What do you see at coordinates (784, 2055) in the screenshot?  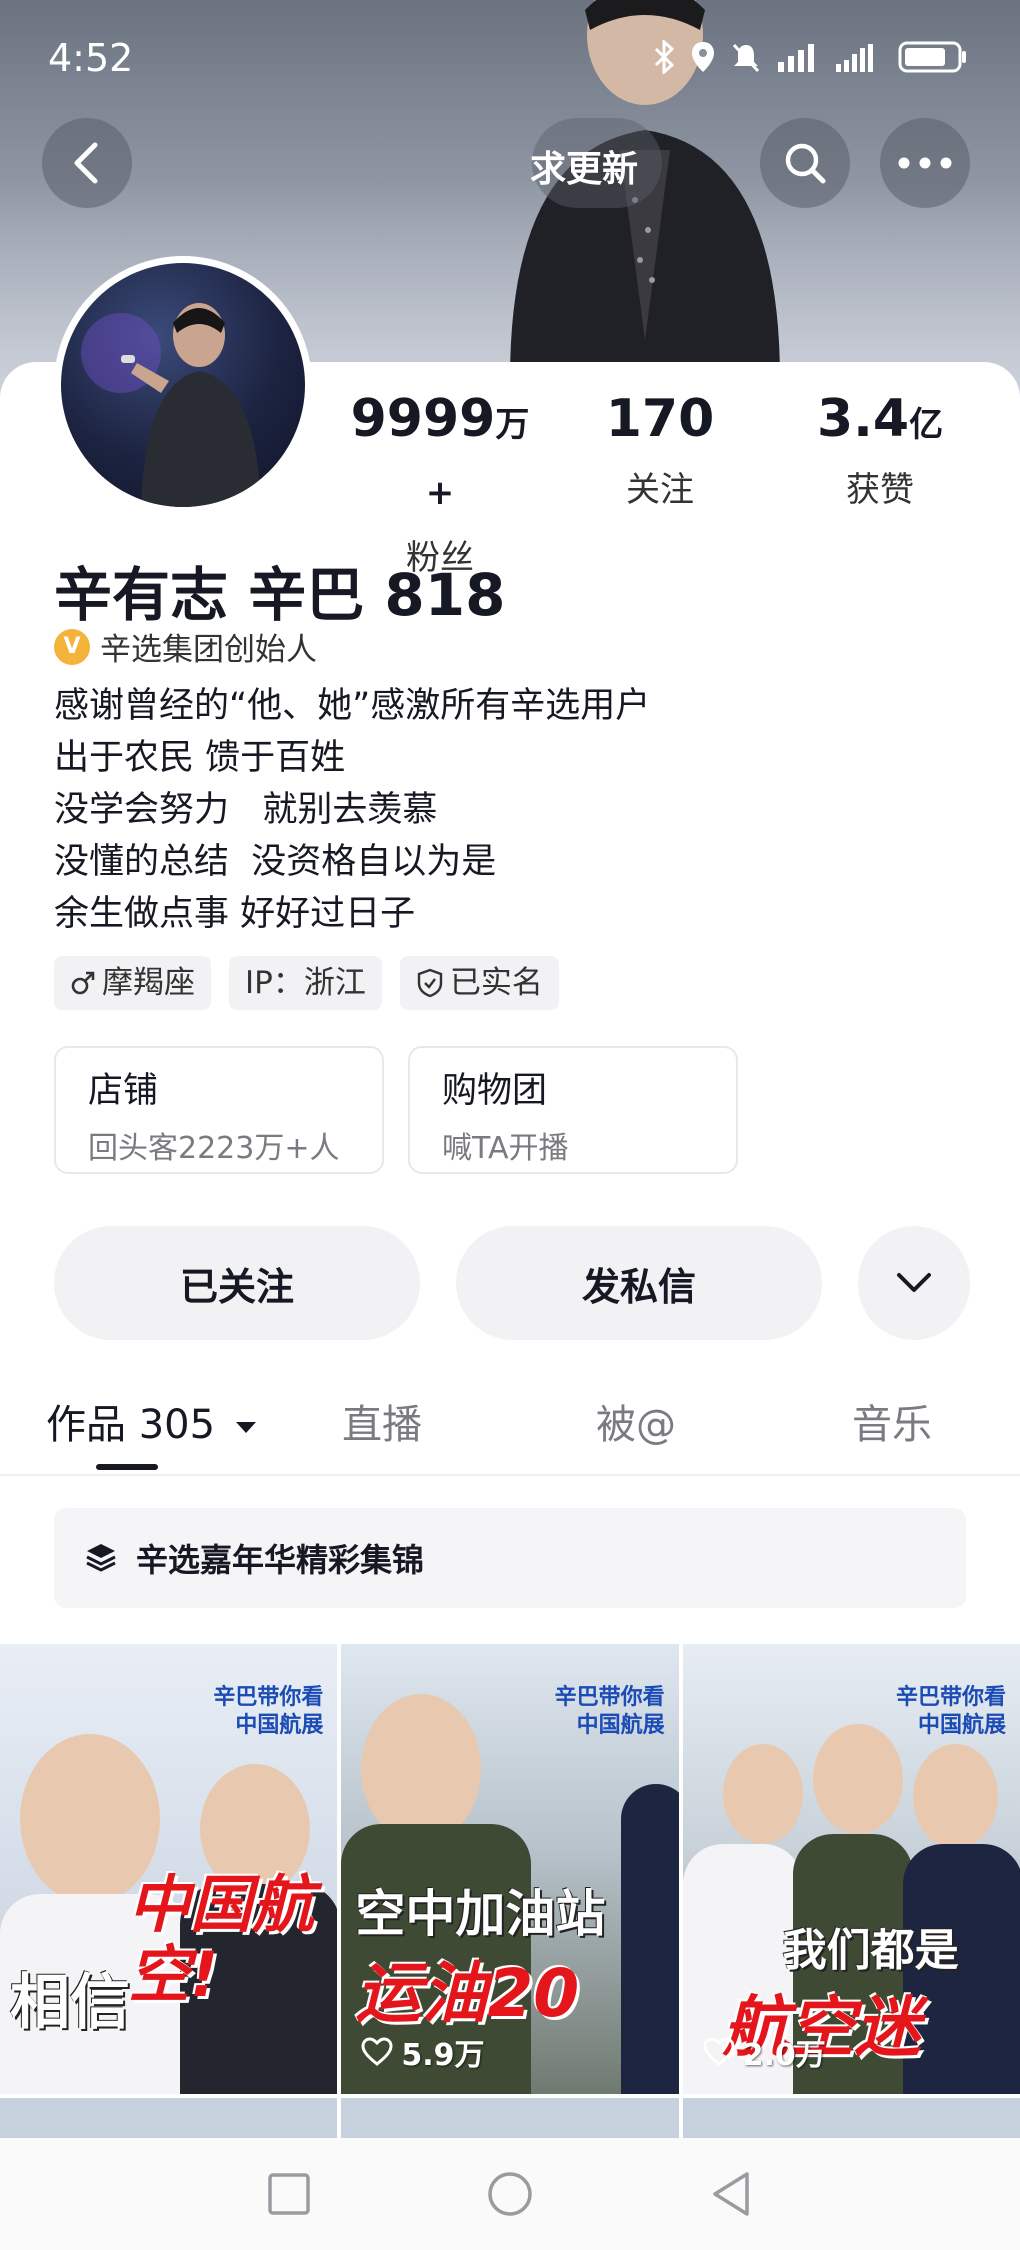 I see `video-likes-count: 2.0万` at bounding box center [784, 2055].